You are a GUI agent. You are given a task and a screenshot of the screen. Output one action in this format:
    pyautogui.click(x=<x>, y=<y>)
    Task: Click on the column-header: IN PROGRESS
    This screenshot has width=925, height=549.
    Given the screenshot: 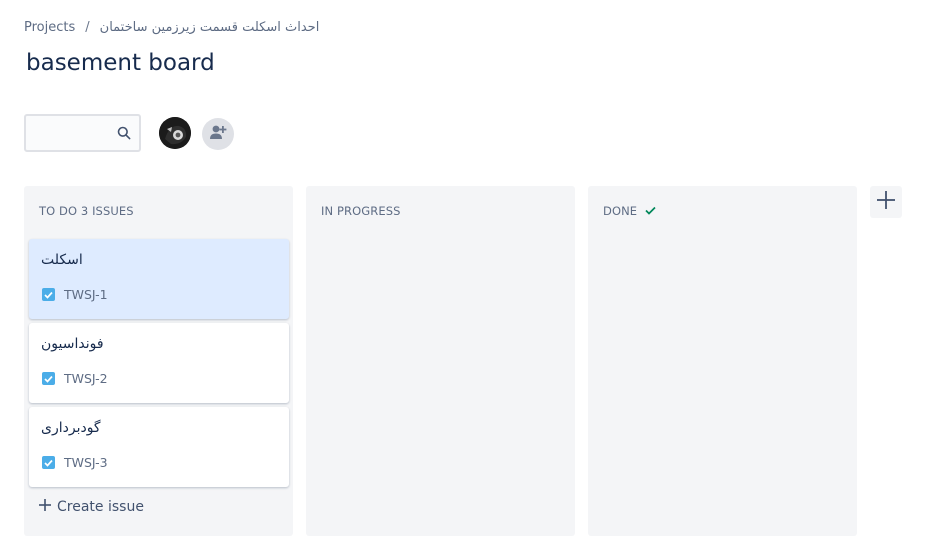 What is the action you would take?
    pyautogui.click(x=361, y=211)
    